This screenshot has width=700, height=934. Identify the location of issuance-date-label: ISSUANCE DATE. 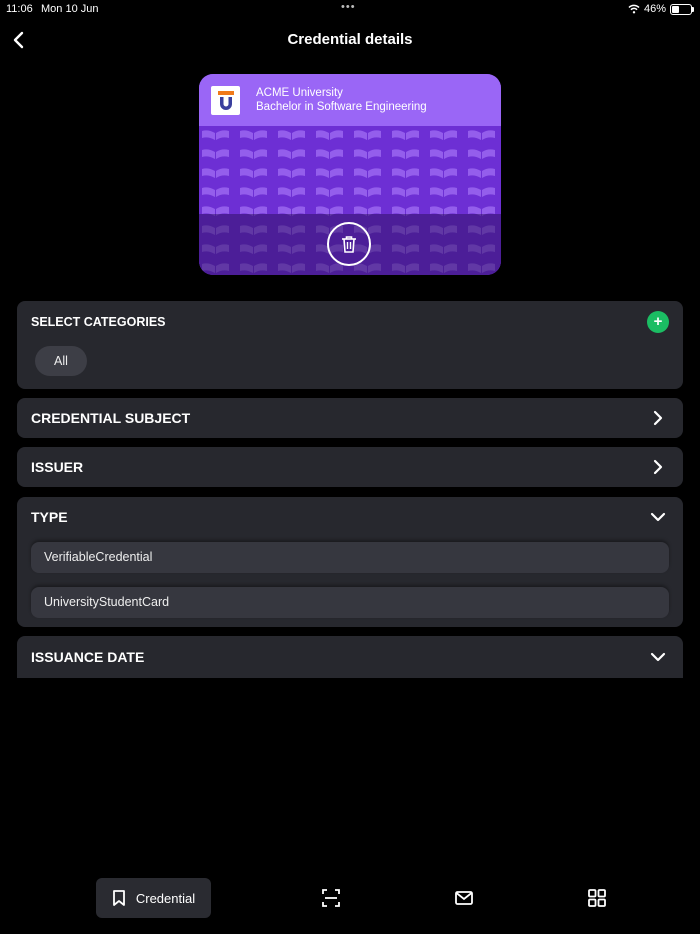
(88, 657).